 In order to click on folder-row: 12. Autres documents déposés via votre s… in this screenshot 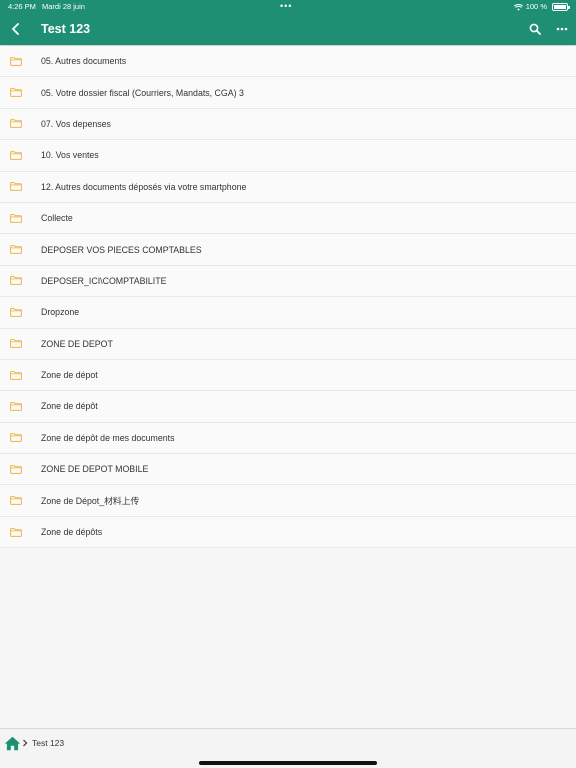, I will do `click(288, 187)`.